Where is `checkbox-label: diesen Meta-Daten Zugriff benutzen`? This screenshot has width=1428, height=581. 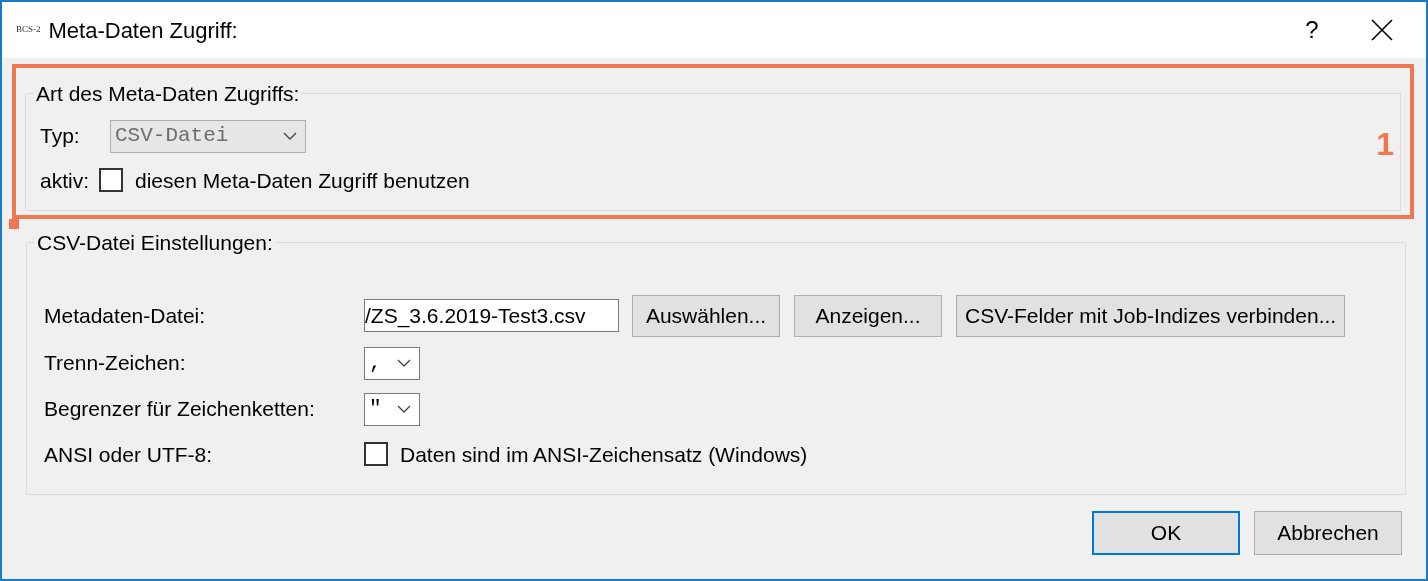 checkbox-label: diesen Meta-Daten Zugriff benutzen is located at coordinates (302, 180).